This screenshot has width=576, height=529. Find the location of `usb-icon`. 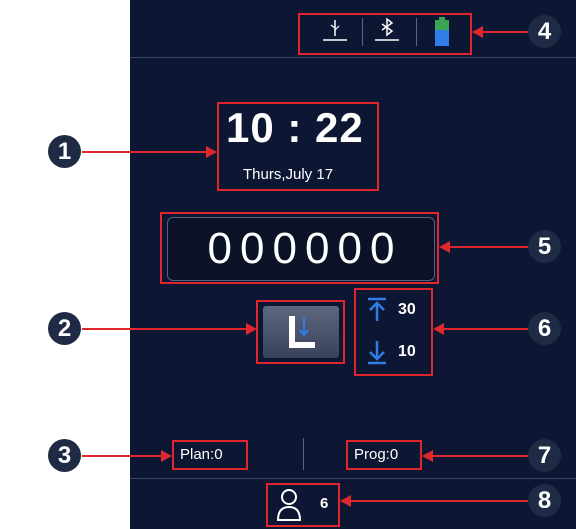

usb-icon is located at coordinates (335, 30).